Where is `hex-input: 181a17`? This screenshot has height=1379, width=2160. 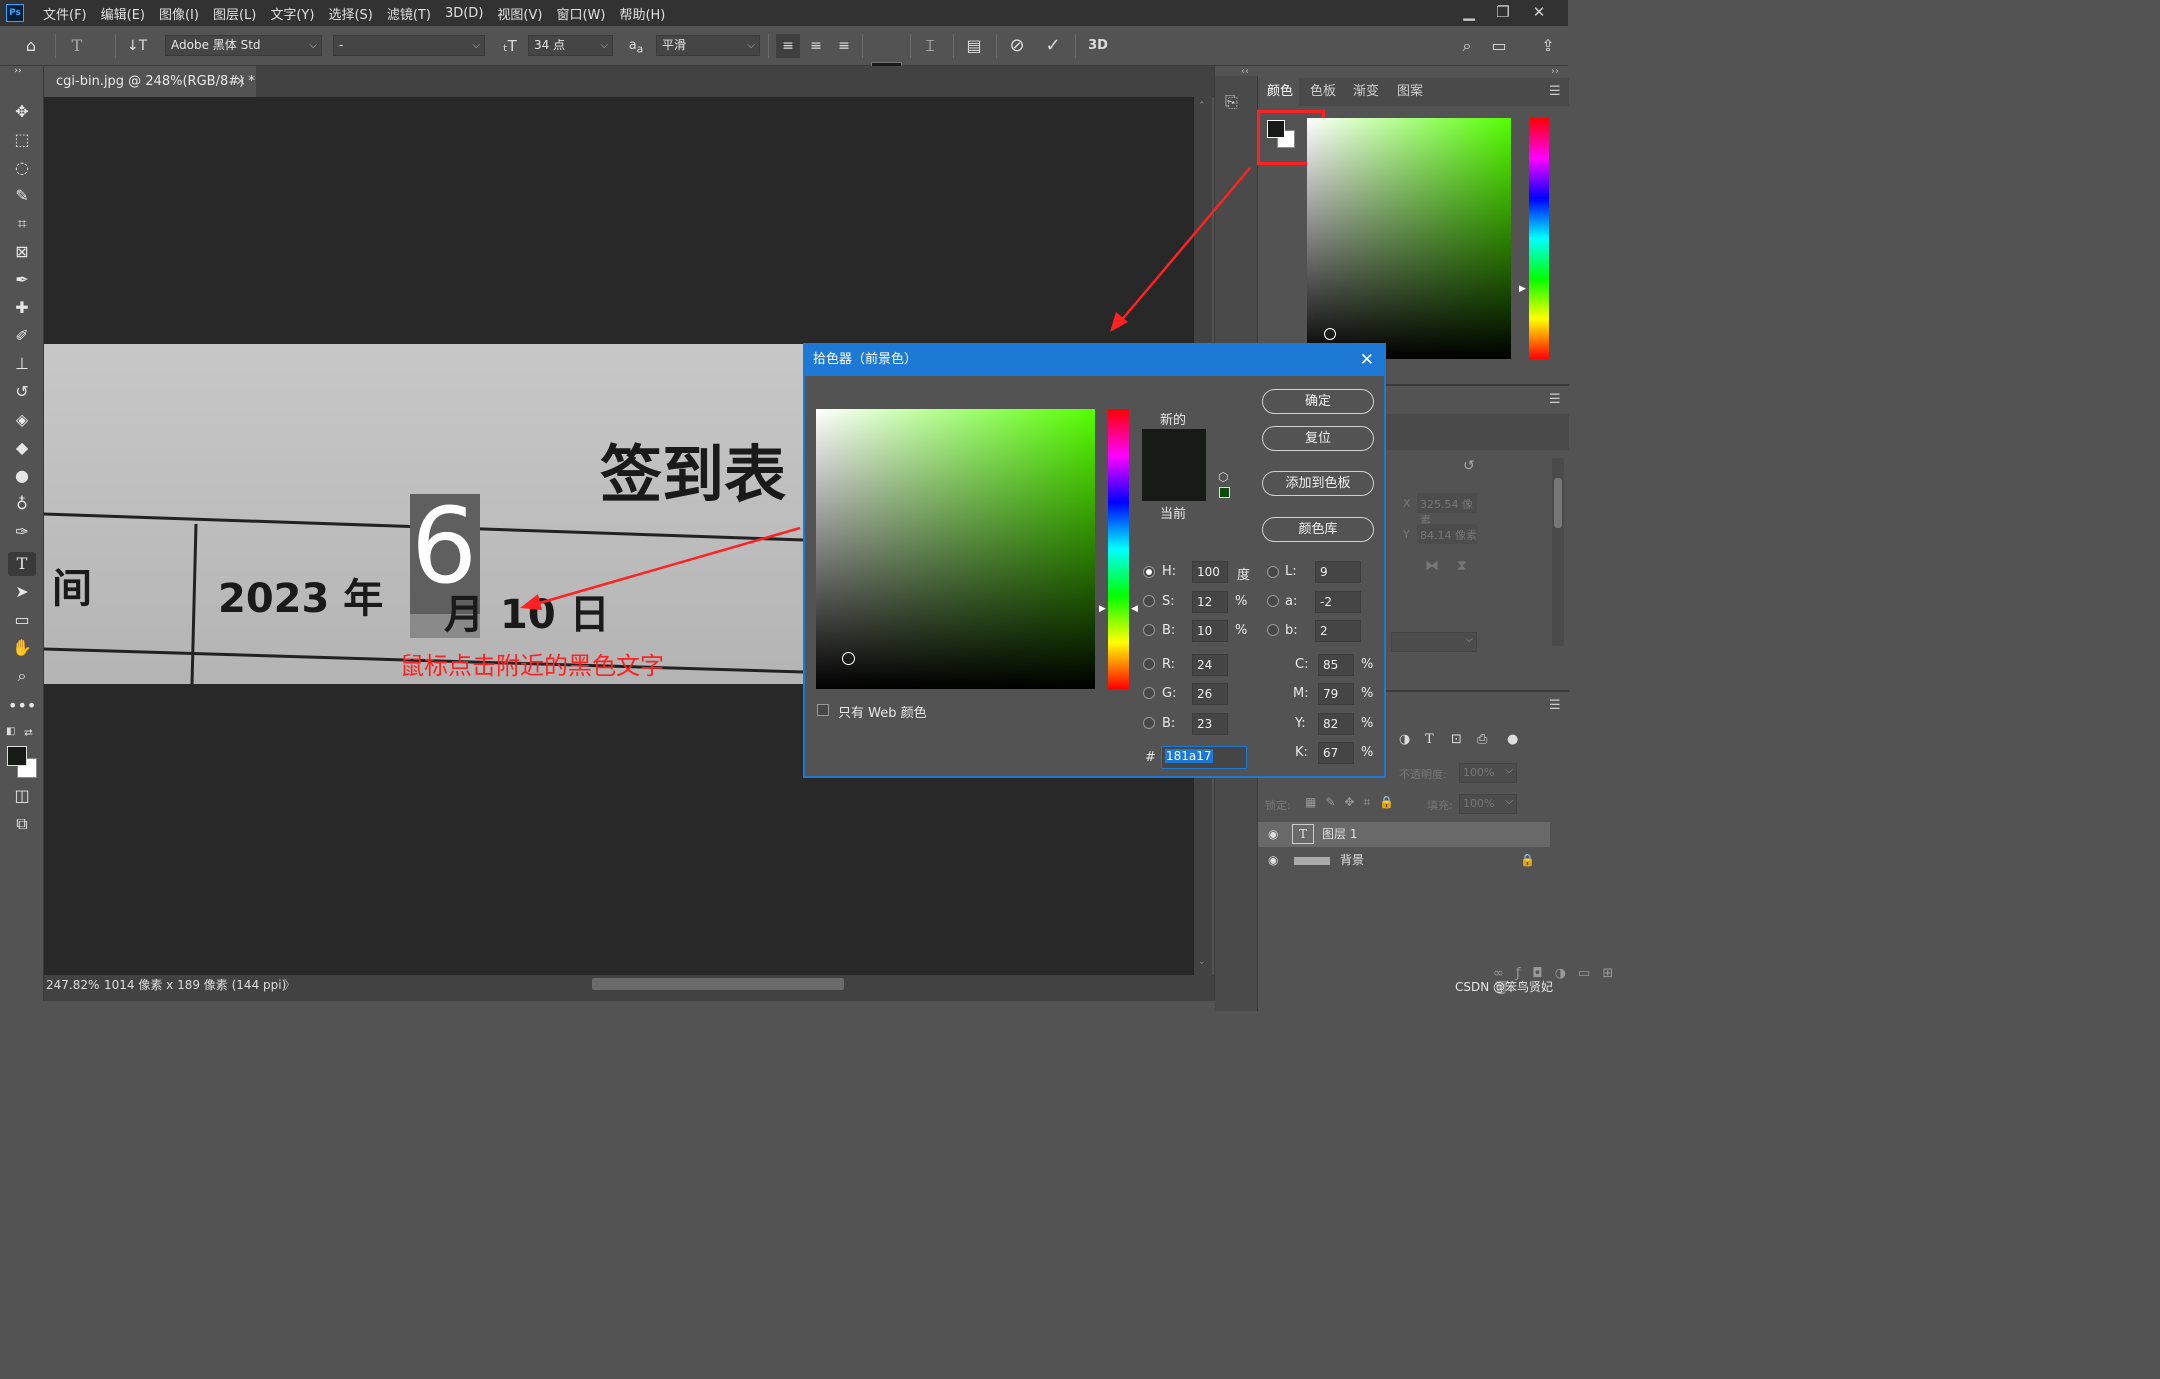 hex-input: 181a17 is located at coordinates (1204, 757).